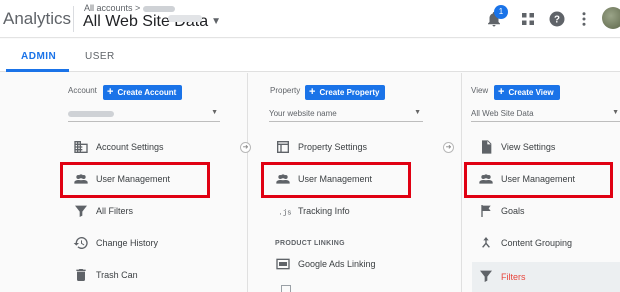  I want to click on tracking-info-label: Tracking Info, so click(324, 211).